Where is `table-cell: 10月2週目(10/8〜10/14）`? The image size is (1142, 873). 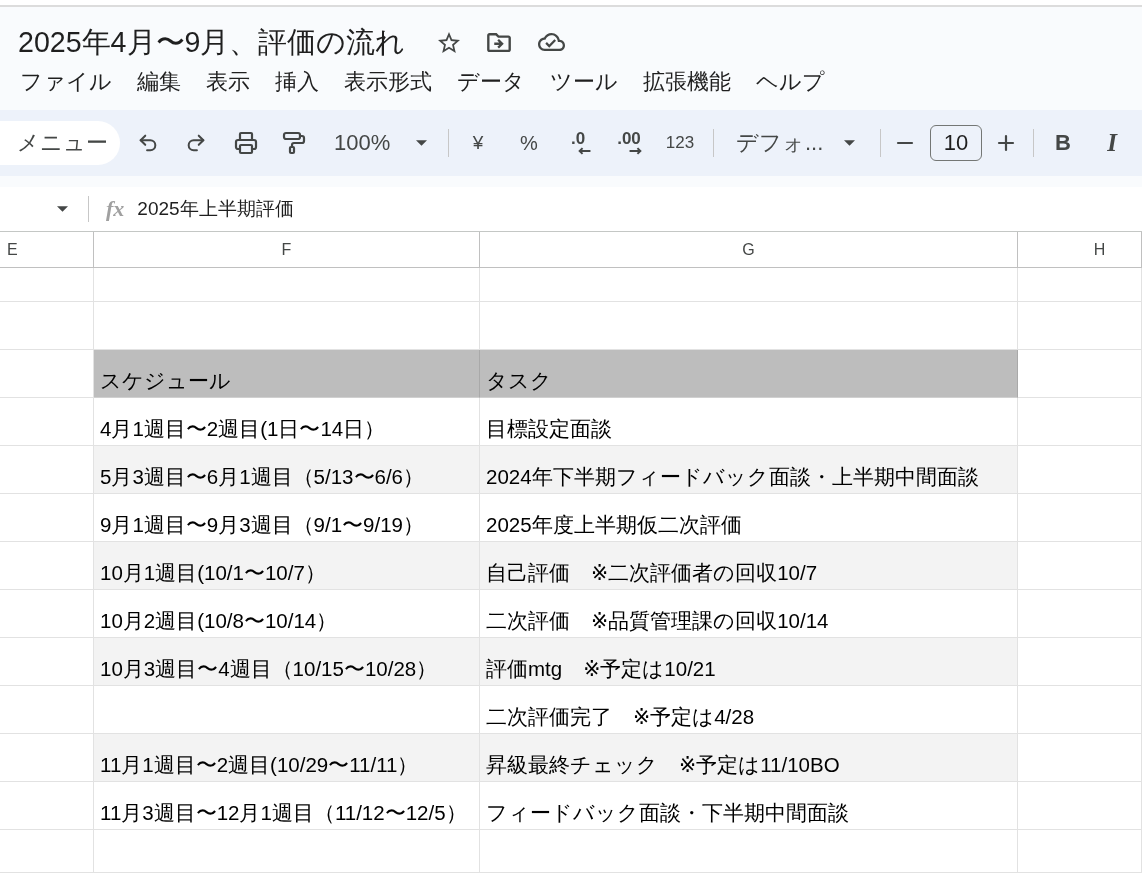 table-cell: 10月2週目(10/8〜10/14） is located at coordinates (287, 614).